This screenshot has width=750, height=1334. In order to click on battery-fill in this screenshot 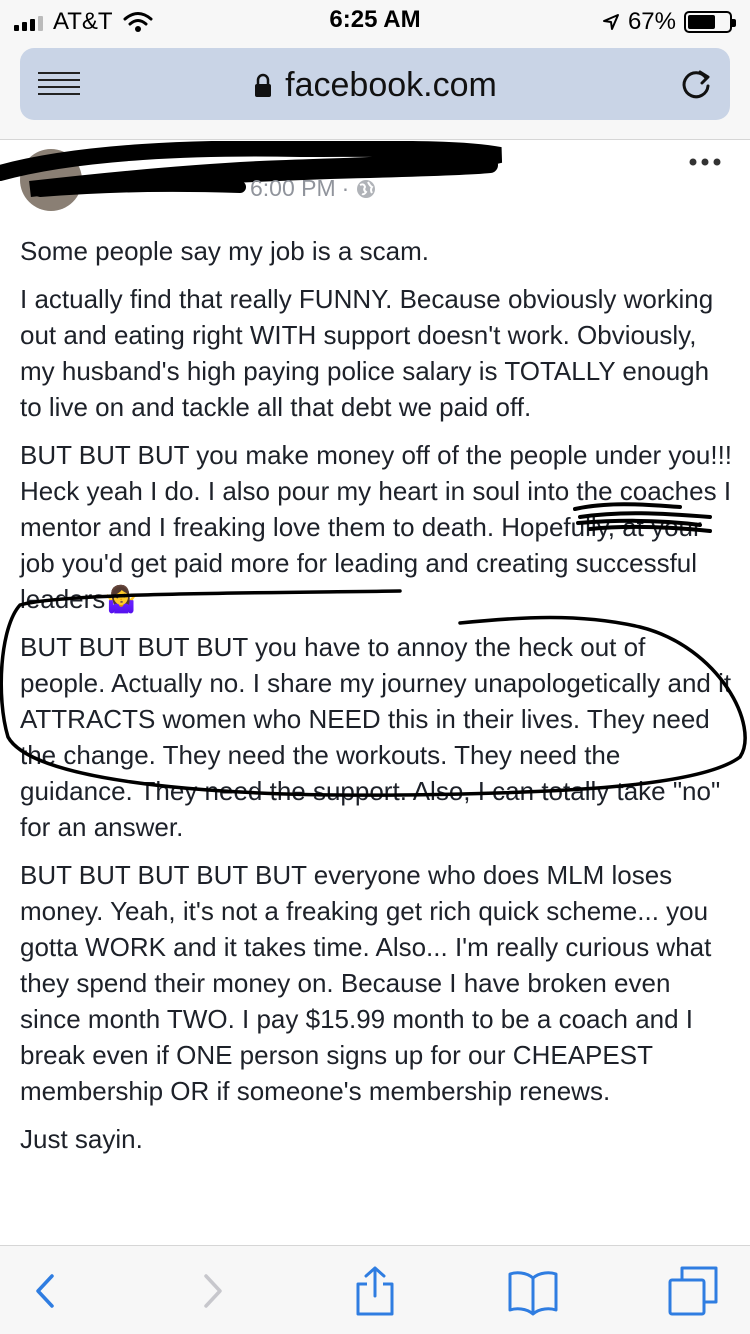, I will do `click(701, 22)`.